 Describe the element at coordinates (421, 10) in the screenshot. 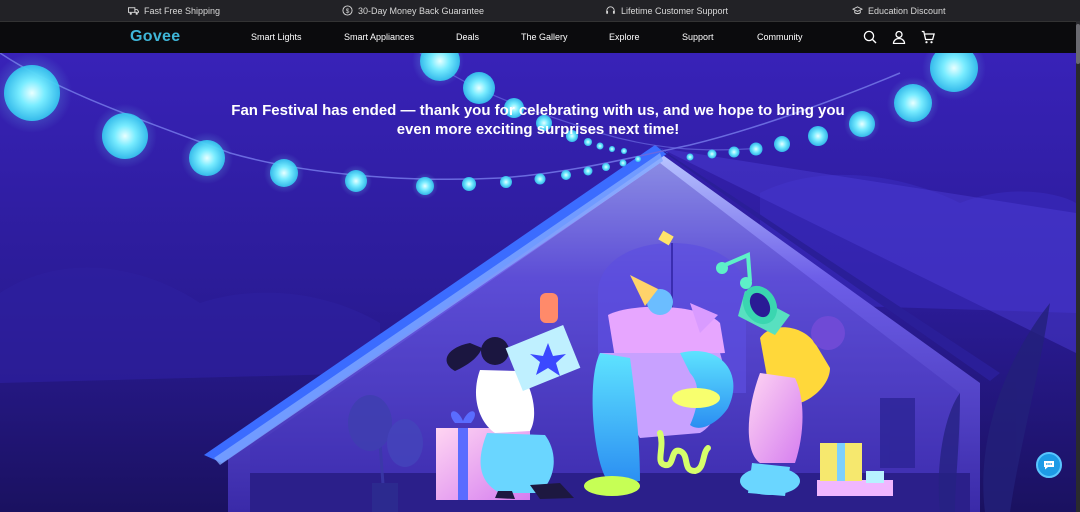

I see `money-back-label: 30-Day Money Back Guarantee` at that location.